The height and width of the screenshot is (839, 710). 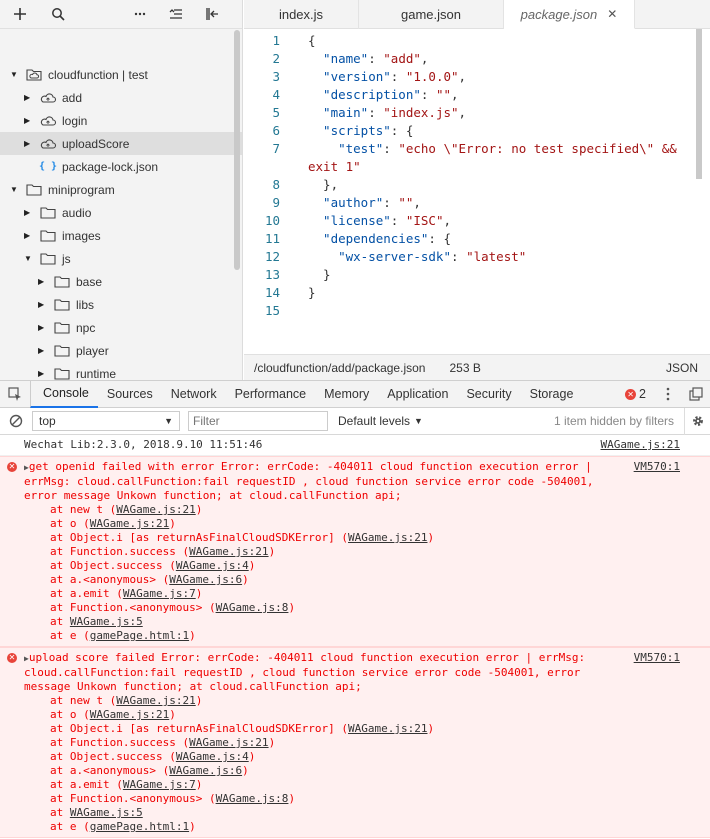 I want to click on tree-item: ▼ miniprogram, so click(x=121, y=189).